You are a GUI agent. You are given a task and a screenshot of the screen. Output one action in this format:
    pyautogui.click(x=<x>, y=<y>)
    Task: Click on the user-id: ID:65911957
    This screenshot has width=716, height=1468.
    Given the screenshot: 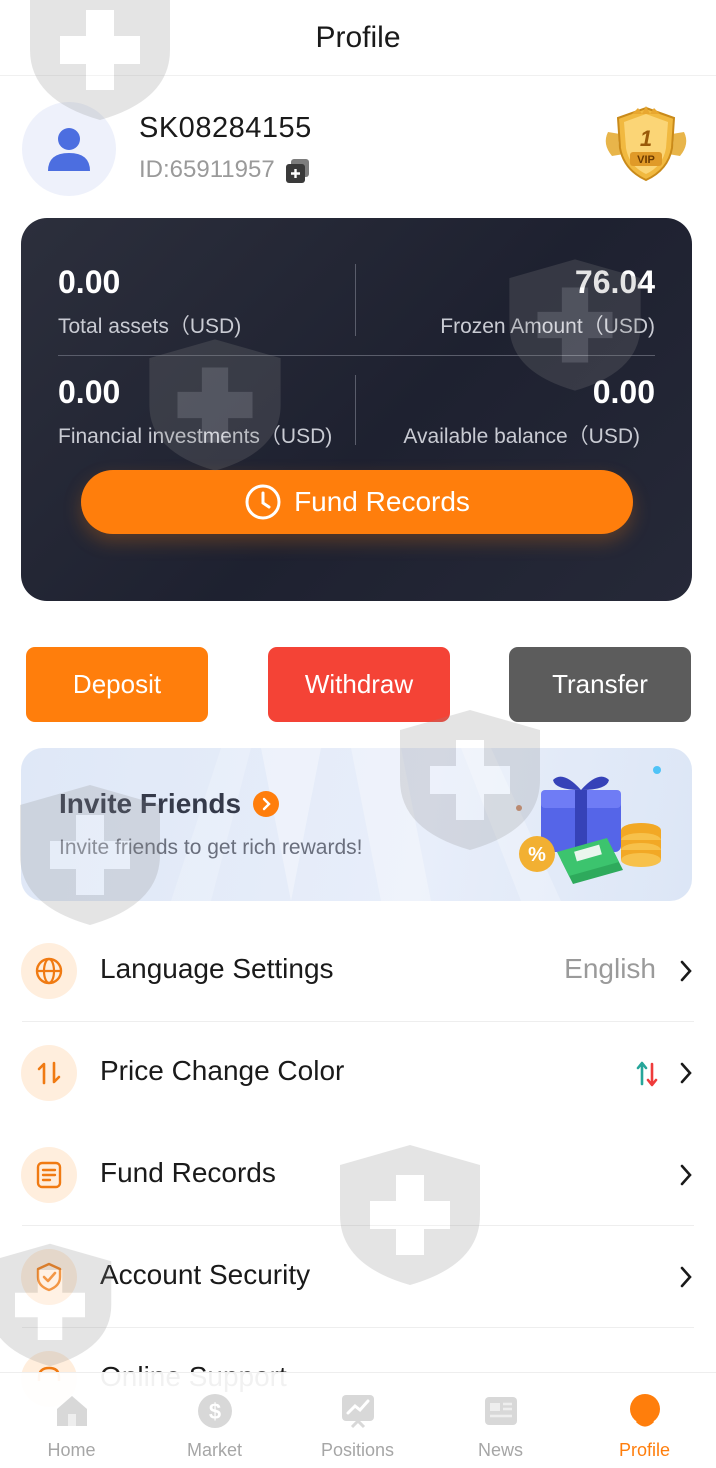 What is the action you would take?
    pyautogui.click(x=207, y=169)
    